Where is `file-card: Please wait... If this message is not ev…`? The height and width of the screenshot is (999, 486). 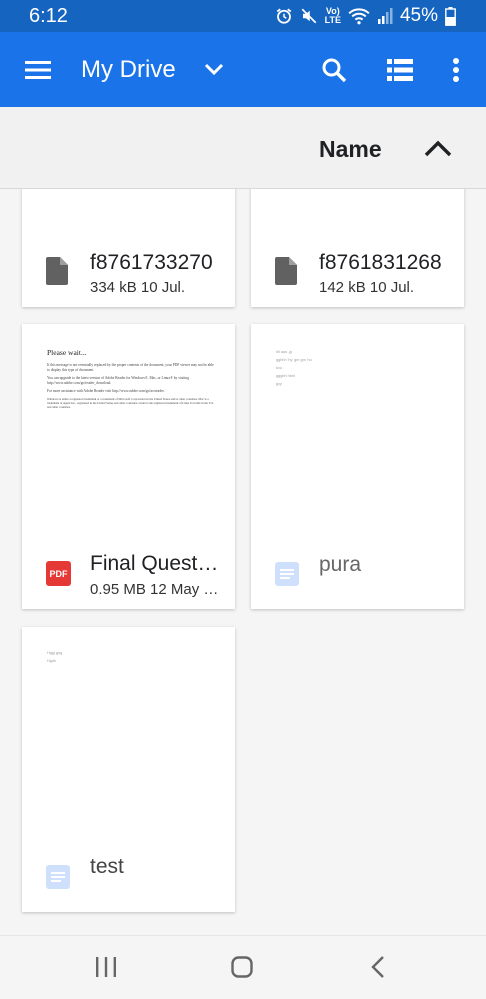
file-card: Please wait... If this message is not ev… is located at coordinates (128, 466).